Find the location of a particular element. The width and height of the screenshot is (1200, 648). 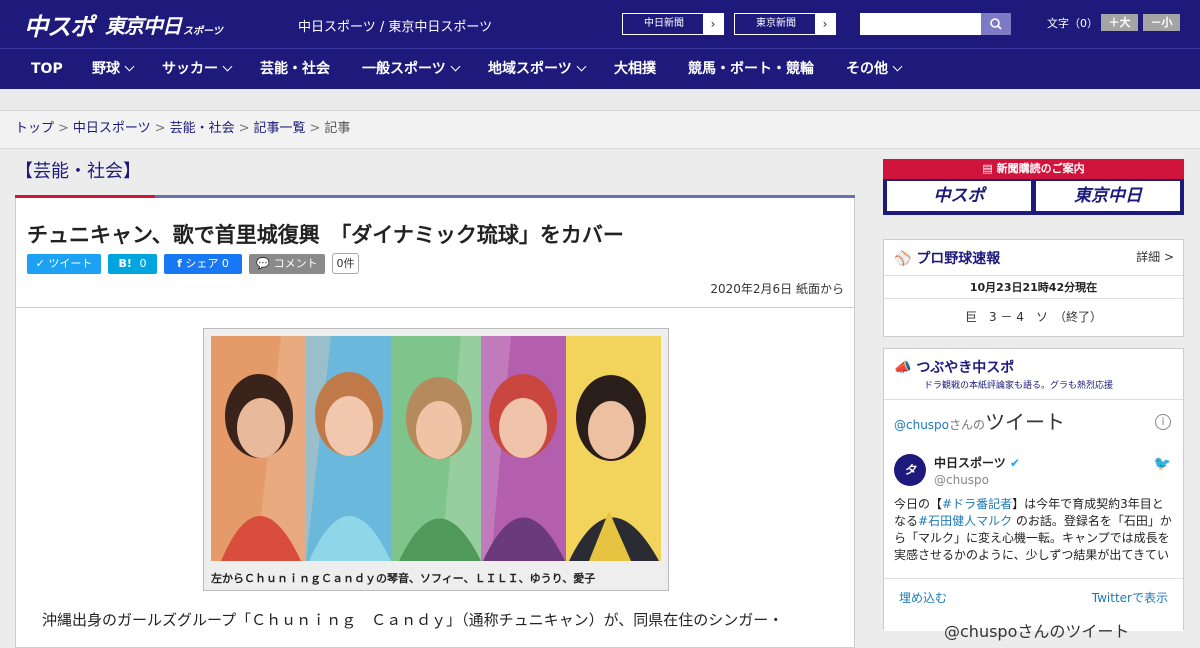

nav-item-entertainment: 芸能・社会 is located at coordinates (295, 69).